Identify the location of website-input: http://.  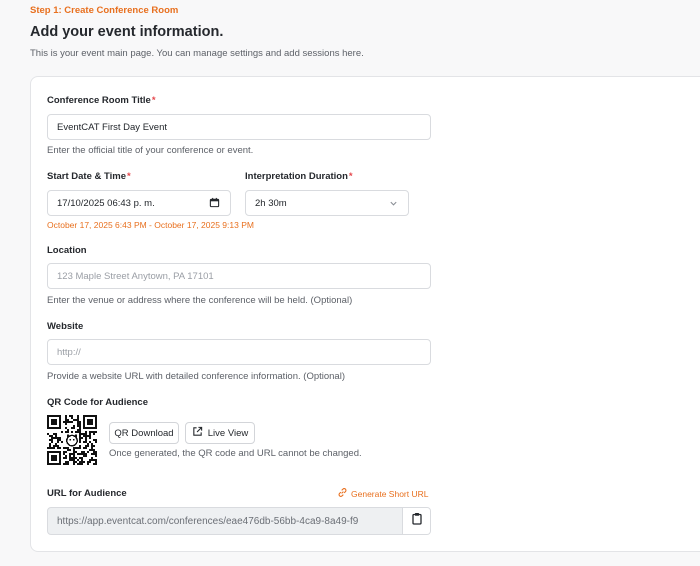
(239, 352).